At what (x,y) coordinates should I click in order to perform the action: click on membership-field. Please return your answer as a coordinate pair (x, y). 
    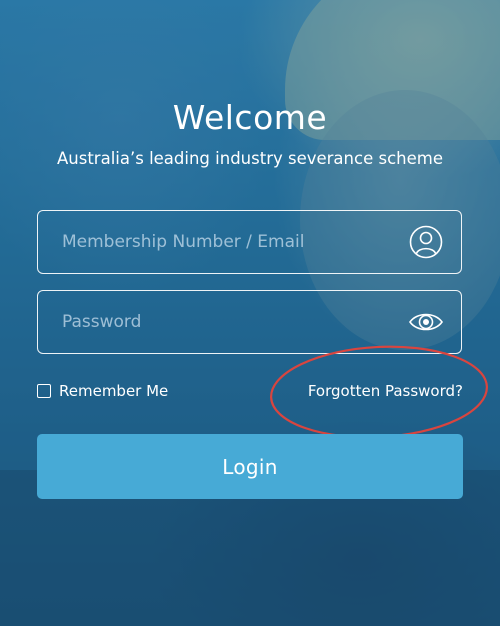
    Looking at the image, I should click on (249, 242).